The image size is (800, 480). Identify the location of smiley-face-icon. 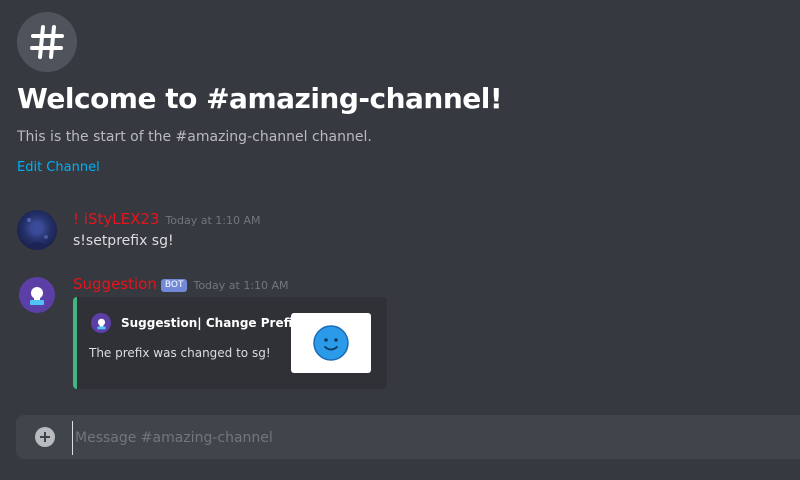
(331, 343).